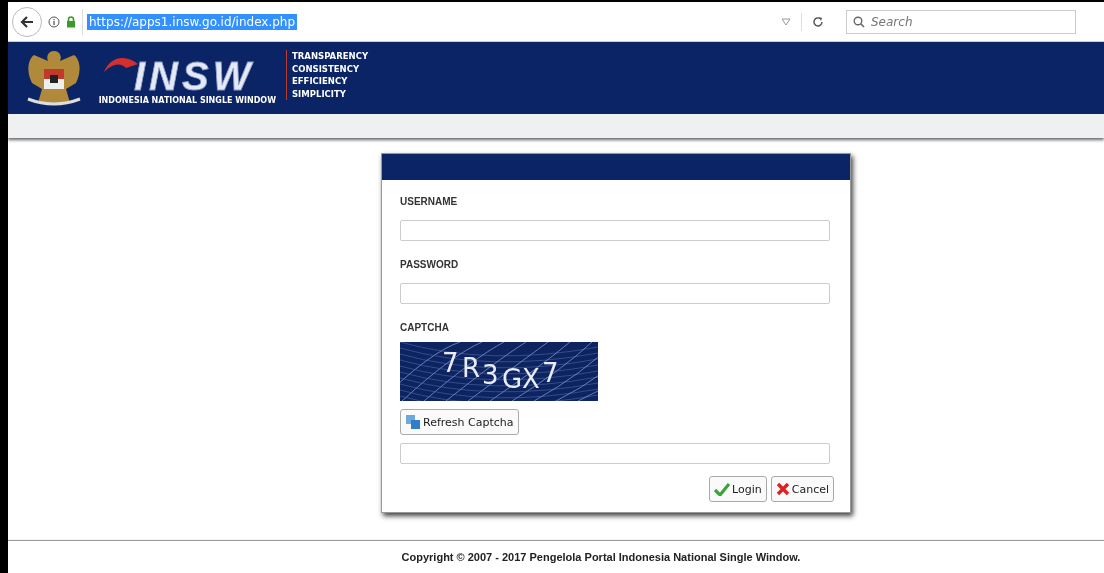 This screenshot has width=1104, height=573. What do you see at coordinates (429, 201) in the screenshot?
I see `field-label: USERNAME` at bounding box center [429, 201].